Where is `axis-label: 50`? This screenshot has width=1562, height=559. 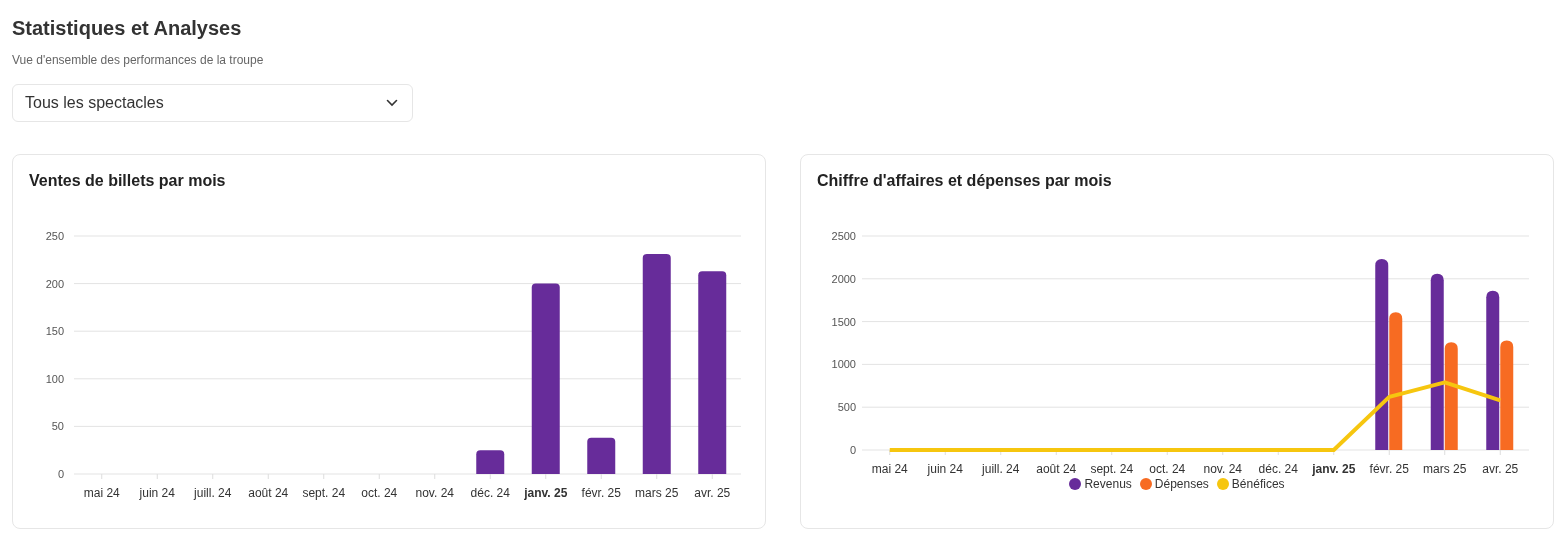 axis-label: 50 is located at coordinates (57, 426).